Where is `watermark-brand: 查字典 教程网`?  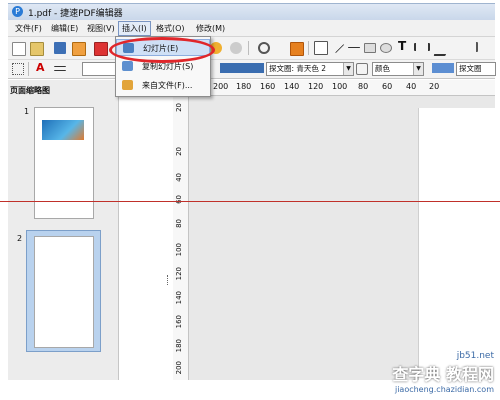
watermark-brand: 查字典 教程网 is located at coordinates (443, 374).